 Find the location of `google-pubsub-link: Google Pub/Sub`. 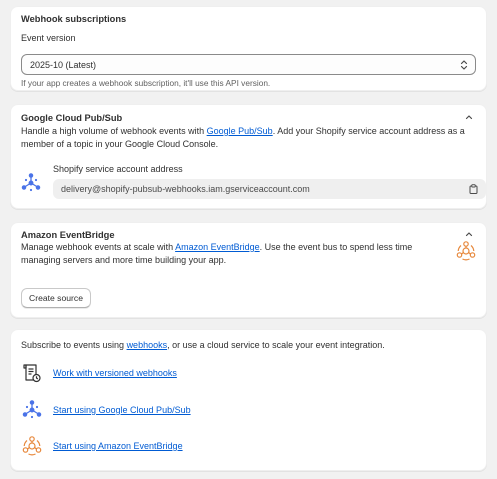

google-pubsub-link: Google Pub/Sub is located at coordinates (240, 131).